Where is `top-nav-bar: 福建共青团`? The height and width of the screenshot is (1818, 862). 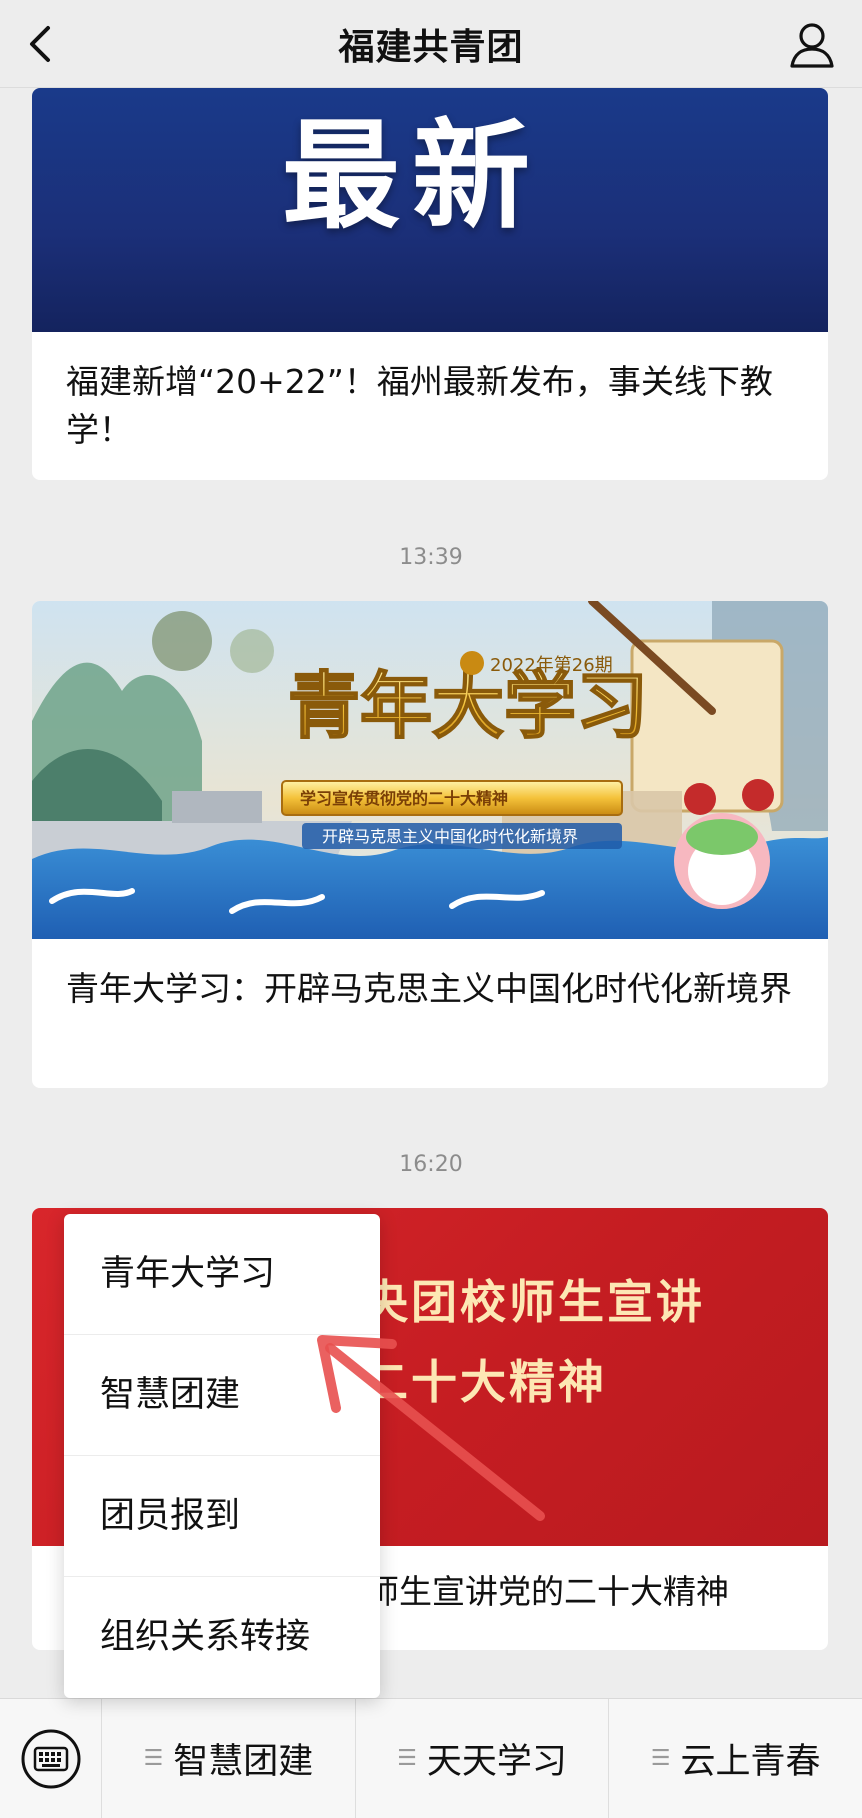
top-nav-bar: 福建共青团 is located at coordinates (431, 44).